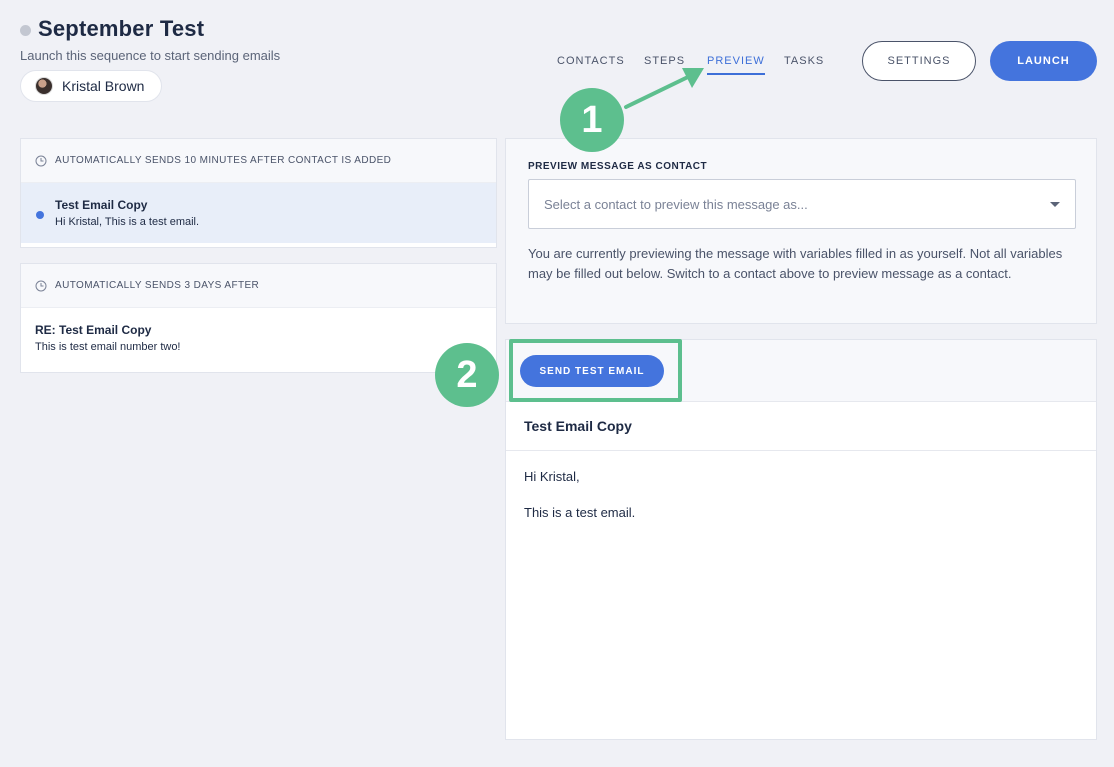 The width and height of the screenshot is (1114, 767). What do you see at coordinates (618, 166) in the screenshot?
I see `preview-label: PREVIEW MESSAGE AS CONTACT` at bounding box center [618, 166].